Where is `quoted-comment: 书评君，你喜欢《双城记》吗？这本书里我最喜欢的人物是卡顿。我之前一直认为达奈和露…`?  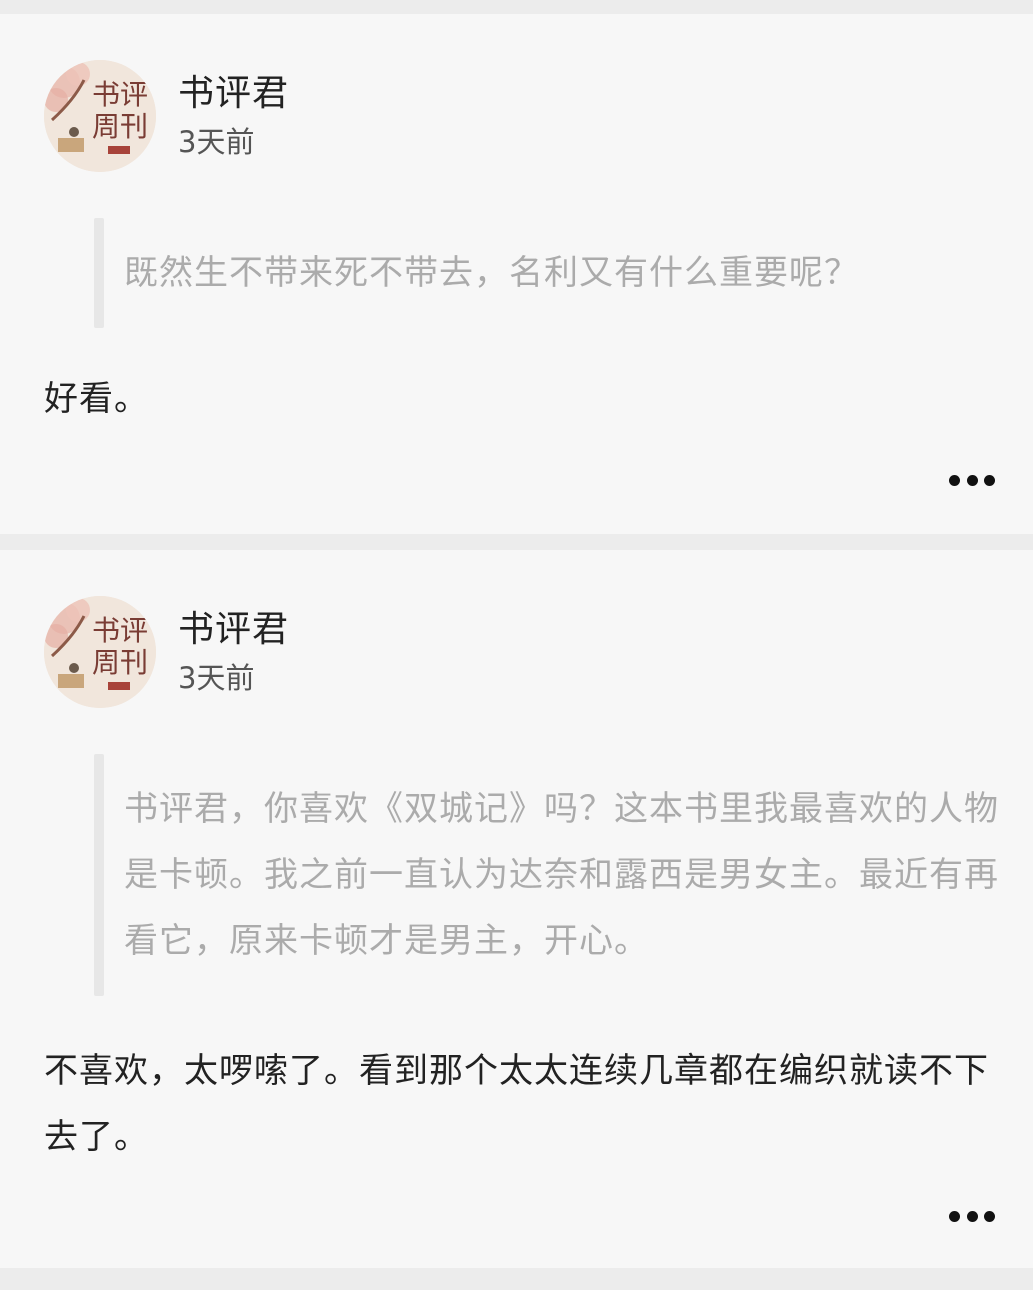
quoted-comment: 书评君，你喜欢《双城记》吗？这本书里我最喜欢的人物是卡顿。我之前一直认为达奈和露… is located at coordinates (561, 875).